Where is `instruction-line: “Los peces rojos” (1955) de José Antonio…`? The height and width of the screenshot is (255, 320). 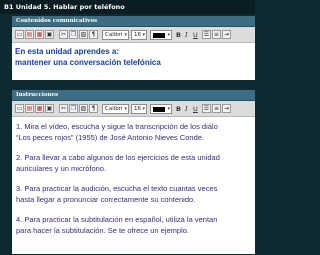
instruction-line: “Los peces rojos” (1955) de José Antonio… is located at coordinates (110, 137).